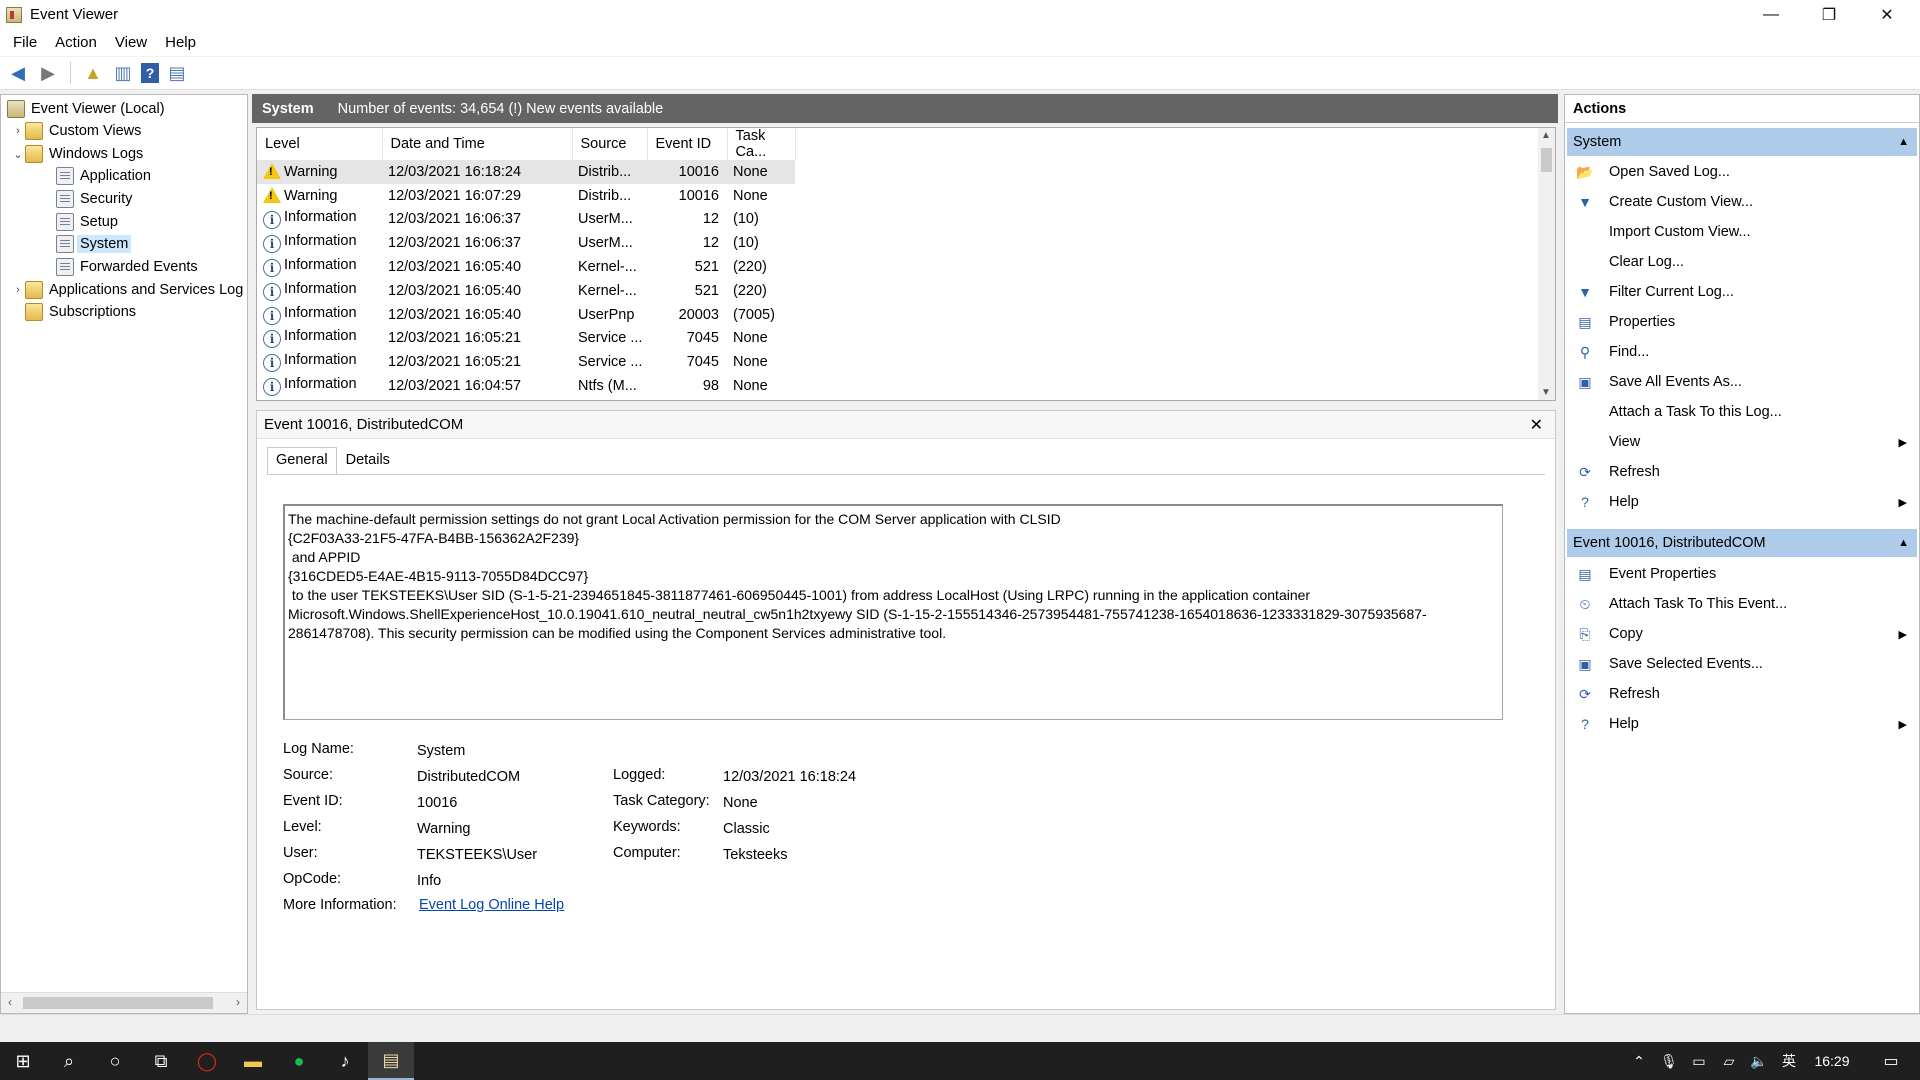  Describe the element at coordinates (302, 461) in the screenshot. I see `tab-general: General` at that location.